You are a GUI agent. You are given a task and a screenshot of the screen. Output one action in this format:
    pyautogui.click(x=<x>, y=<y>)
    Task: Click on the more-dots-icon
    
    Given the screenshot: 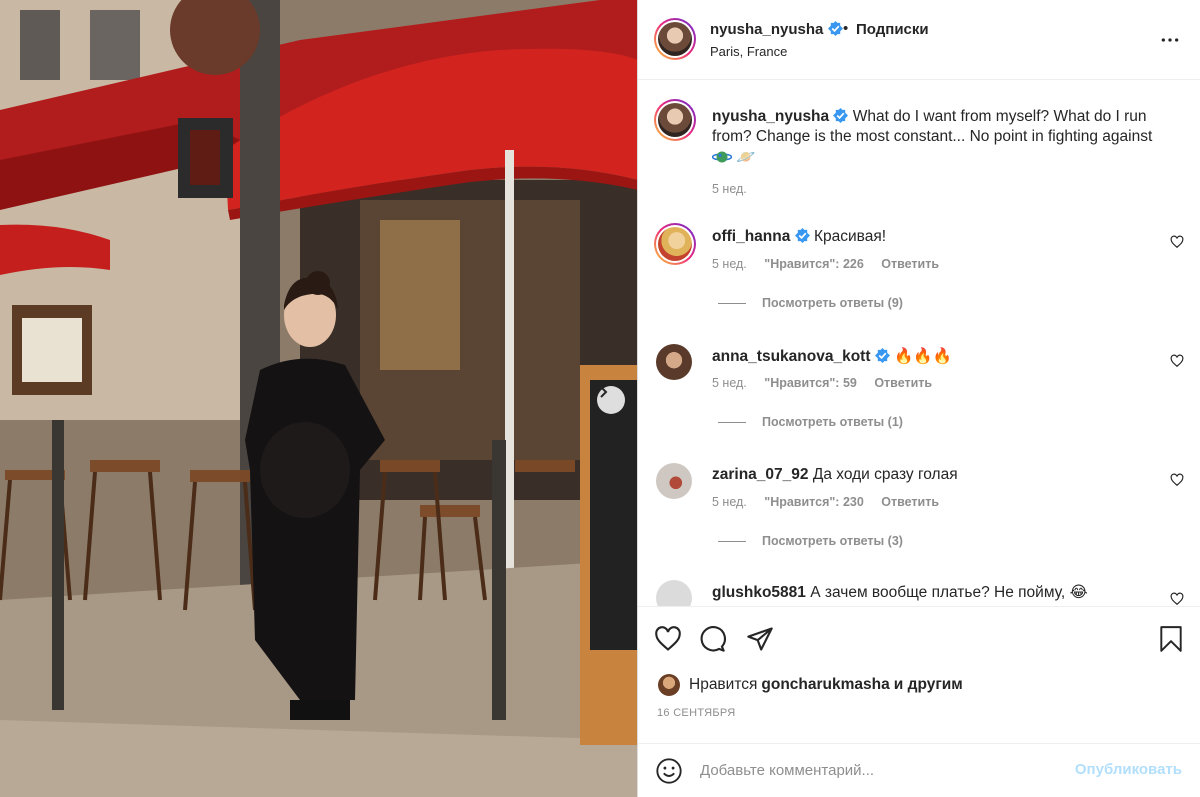 What is the action you would take?
    pyautogui.click(x=1170, y=40)
    